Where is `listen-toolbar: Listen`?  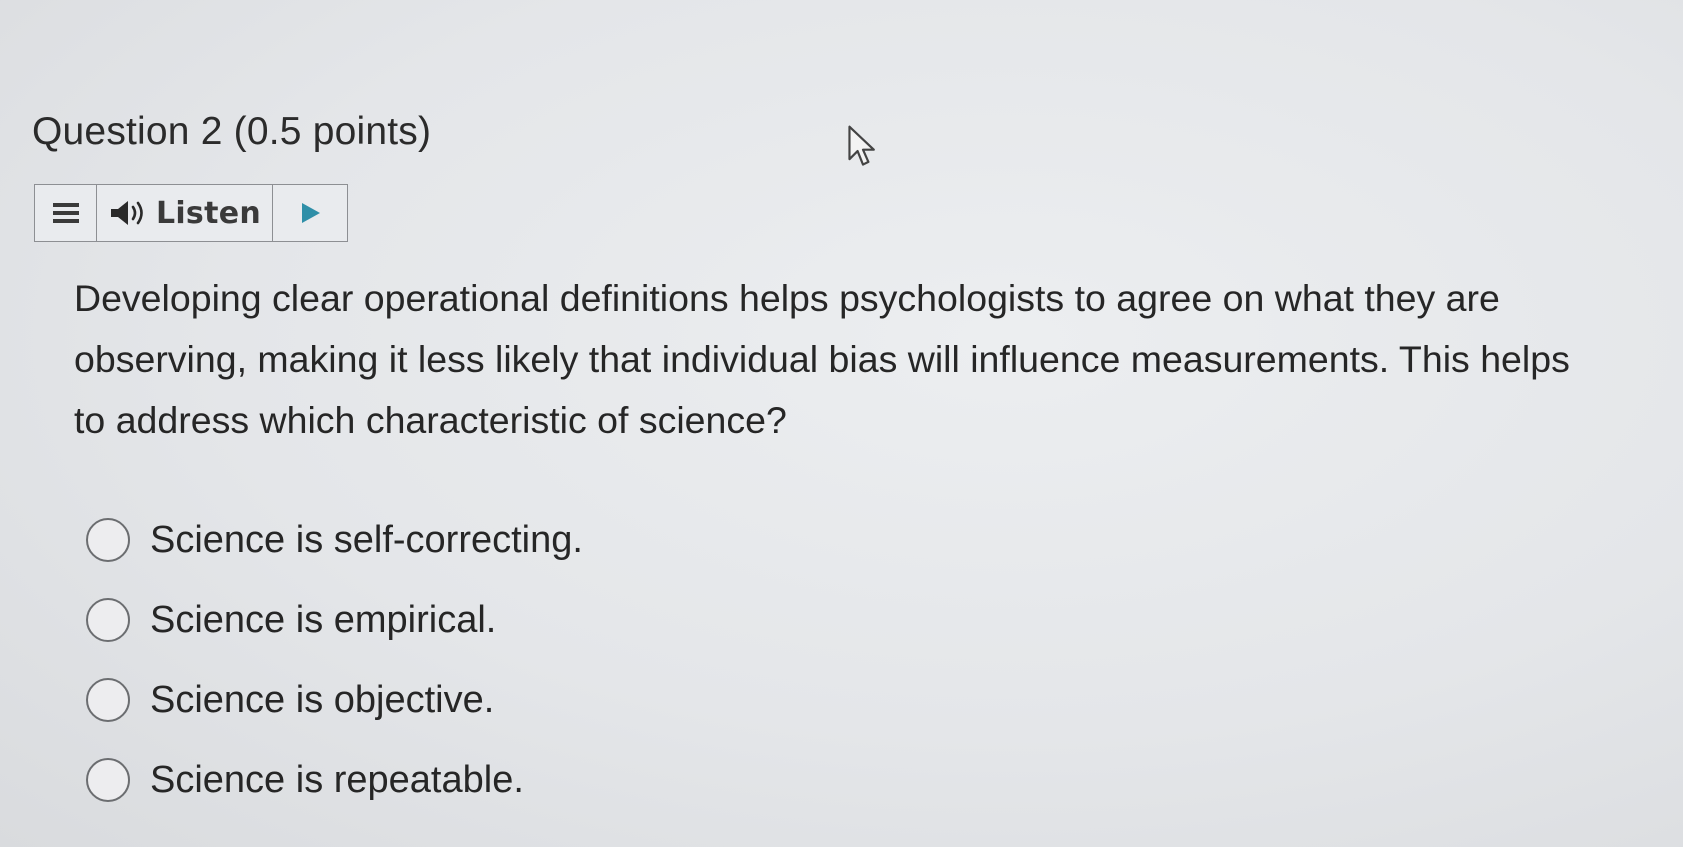 listen-toolbar: Listen is located at coordinates (191, 213).